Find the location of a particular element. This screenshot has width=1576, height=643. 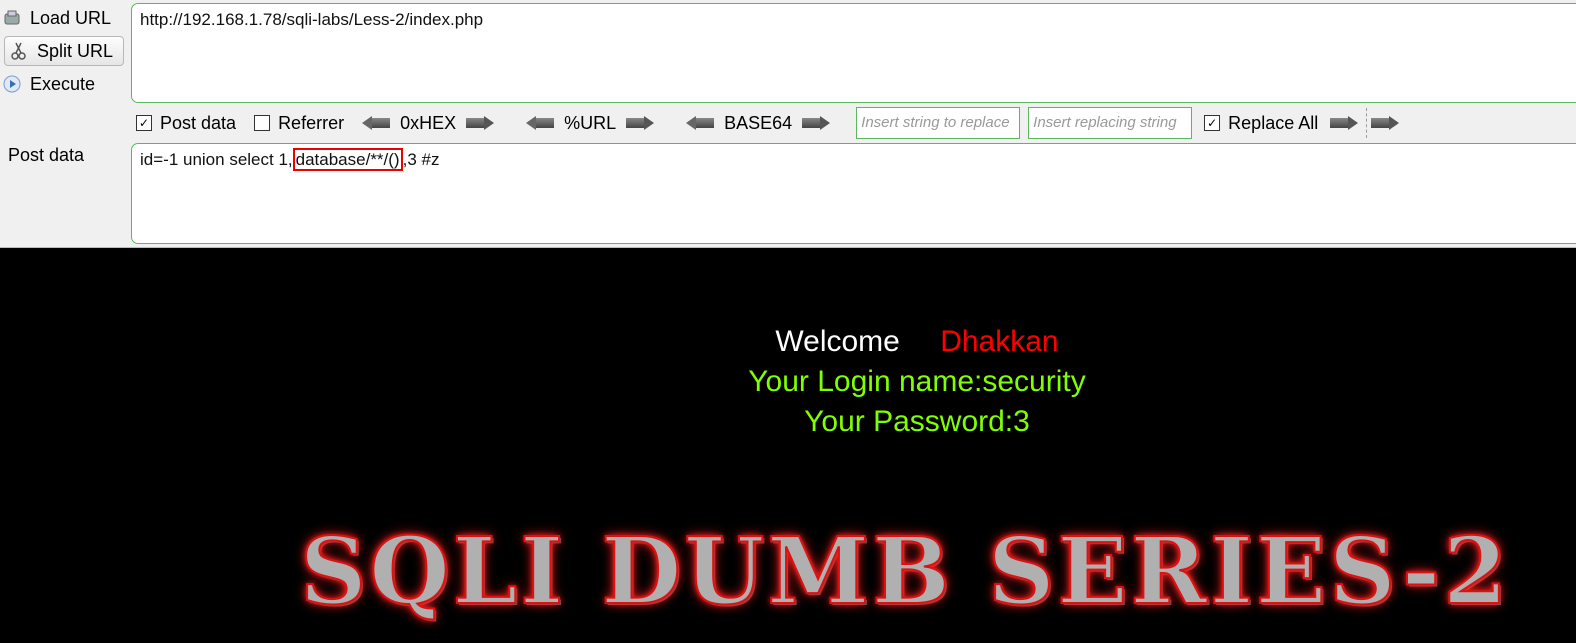

login-name-line: Your Login name:security is located at coordinates (917, 381).